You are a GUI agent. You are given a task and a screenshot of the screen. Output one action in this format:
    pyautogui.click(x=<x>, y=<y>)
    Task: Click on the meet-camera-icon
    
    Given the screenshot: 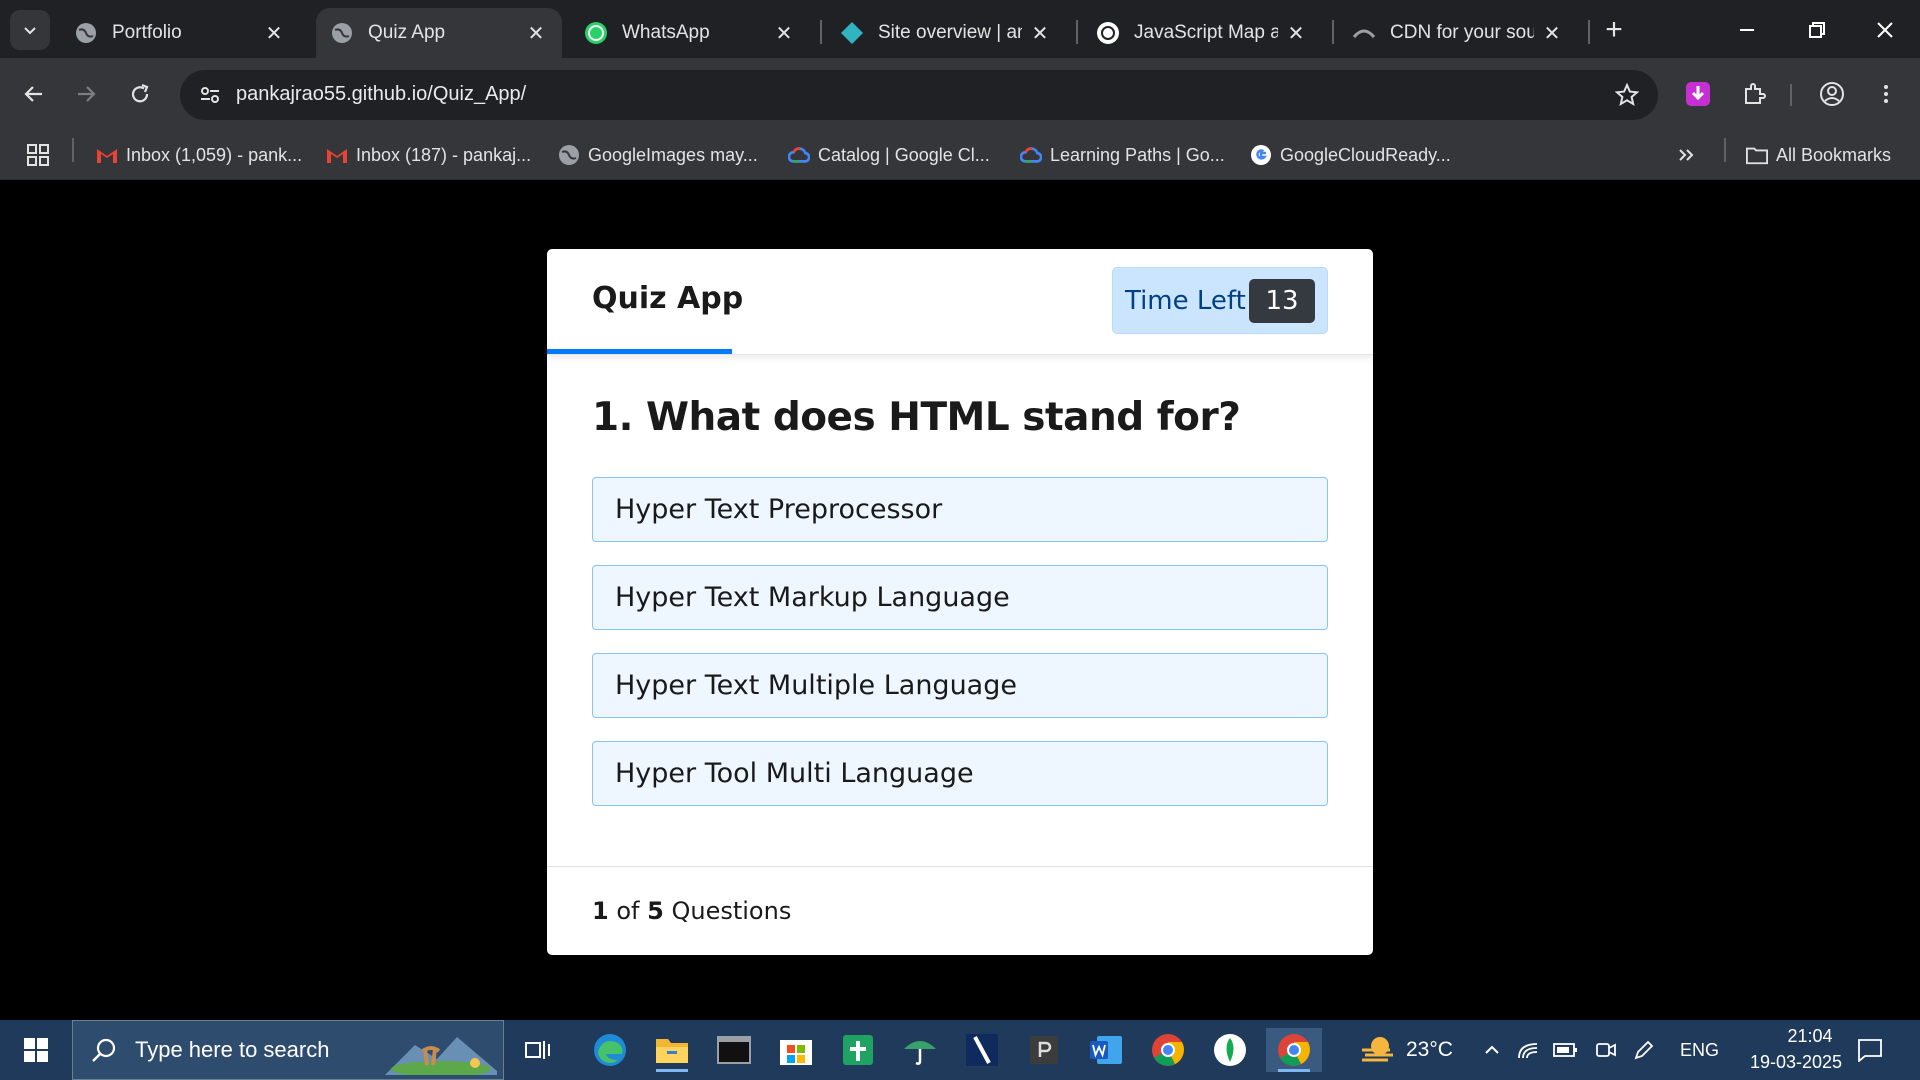 What is the action you would take?
    pyautogui.click(x=1606, y=1050)
    